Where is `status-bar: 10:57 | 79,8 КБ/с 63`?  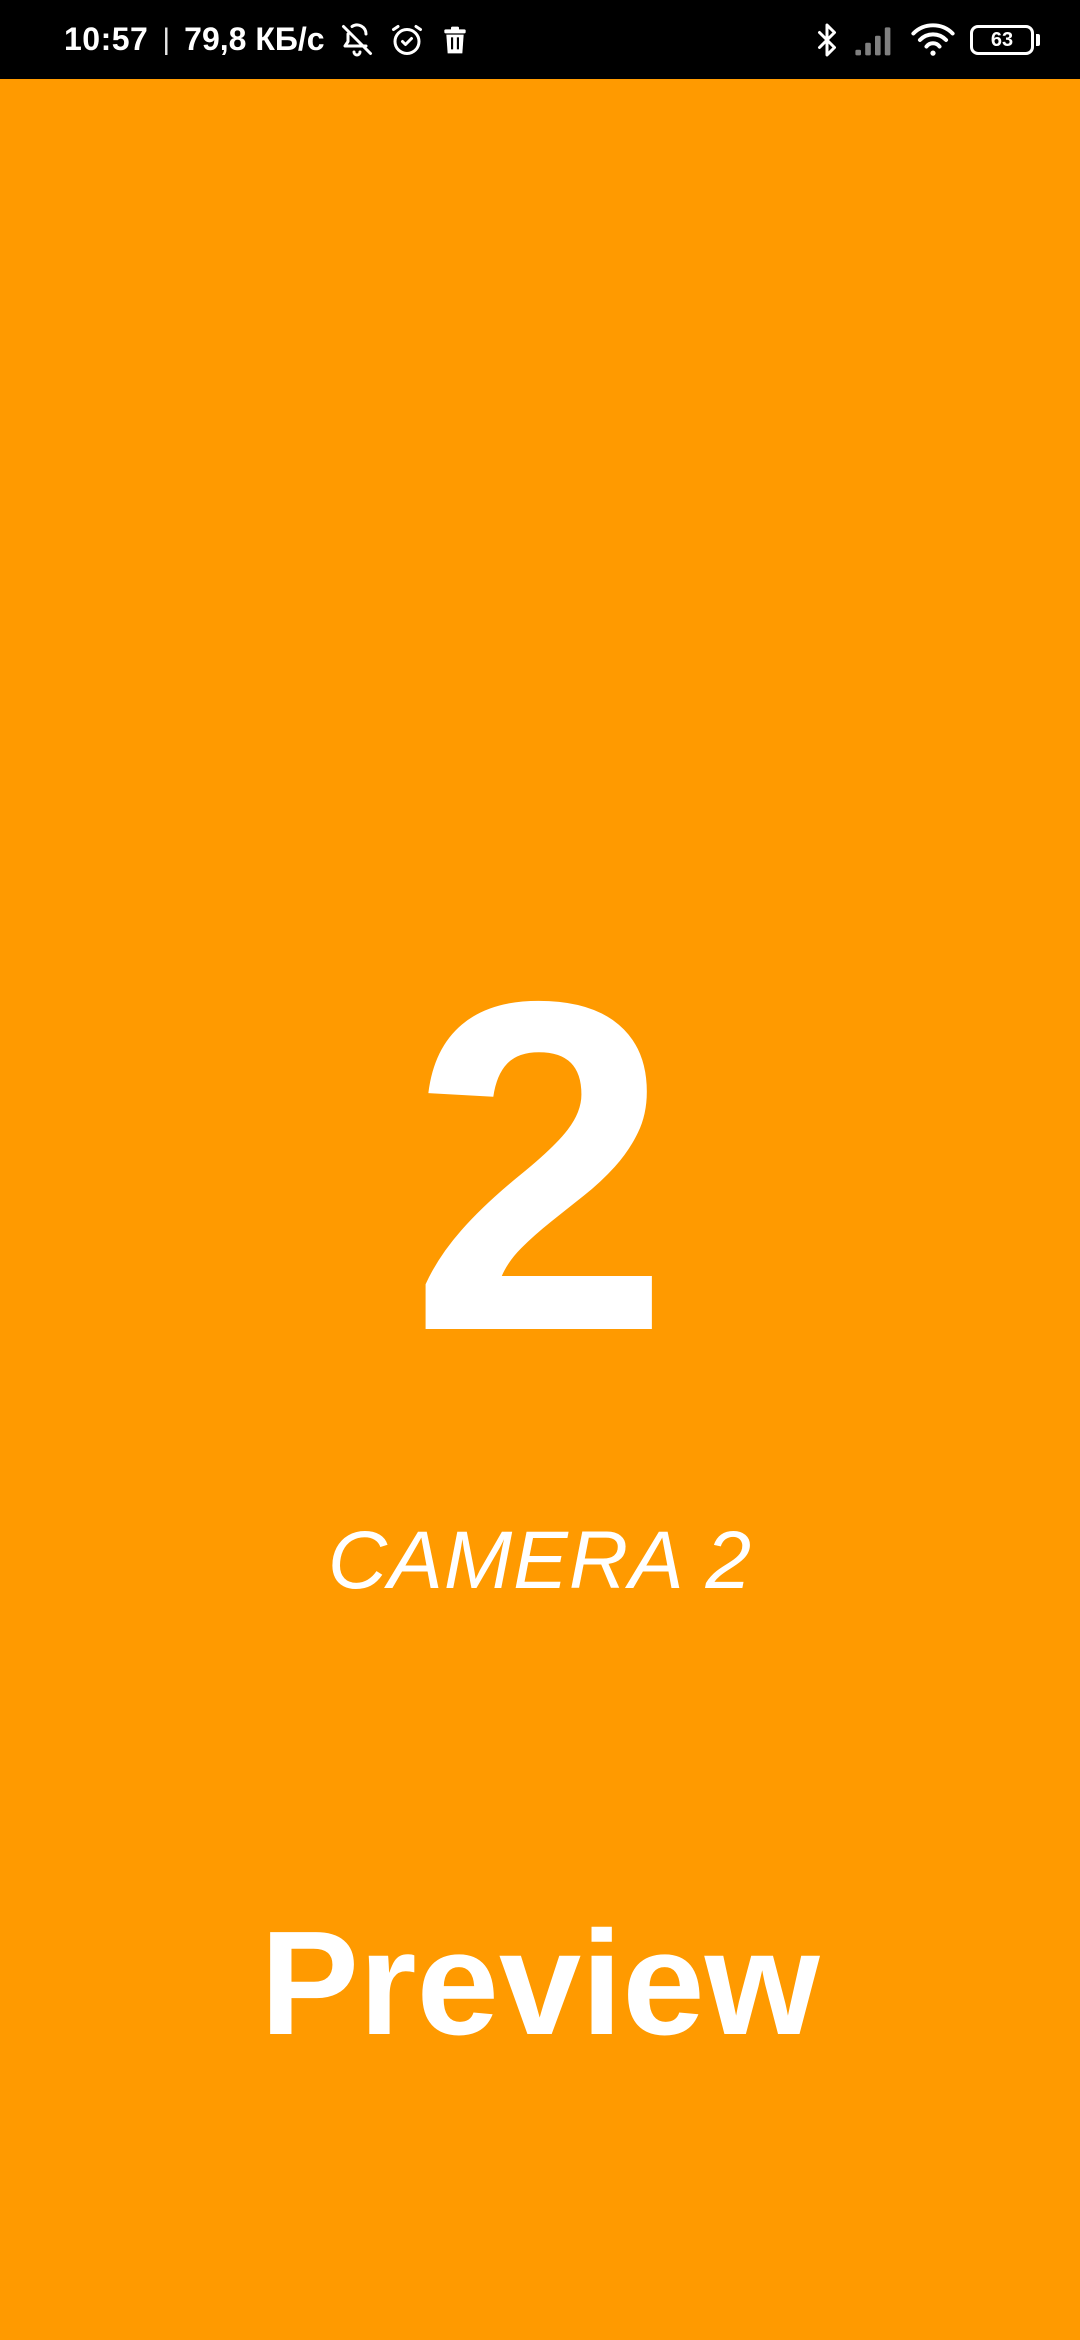 status-bar: 10:57 | 79,8 КБ/с 63 is located at coordinates (540, 39).